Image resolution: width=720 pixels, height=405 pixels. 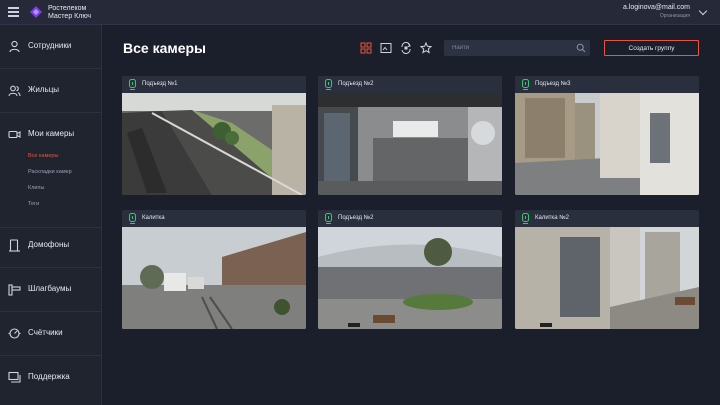 I want to click on meter-icon, so click(x=14, y=333).